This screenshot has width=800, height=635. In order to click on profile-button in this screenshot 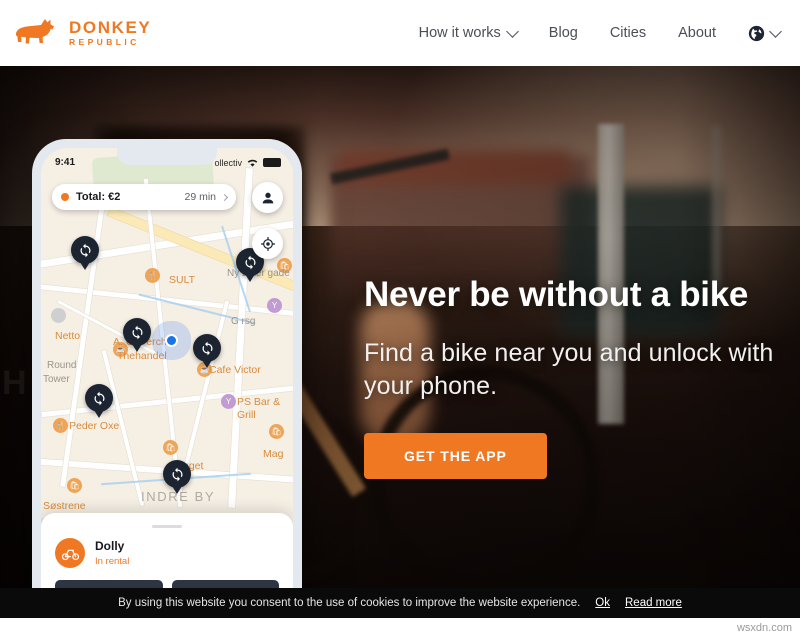, I will do `click(267, 197)`.